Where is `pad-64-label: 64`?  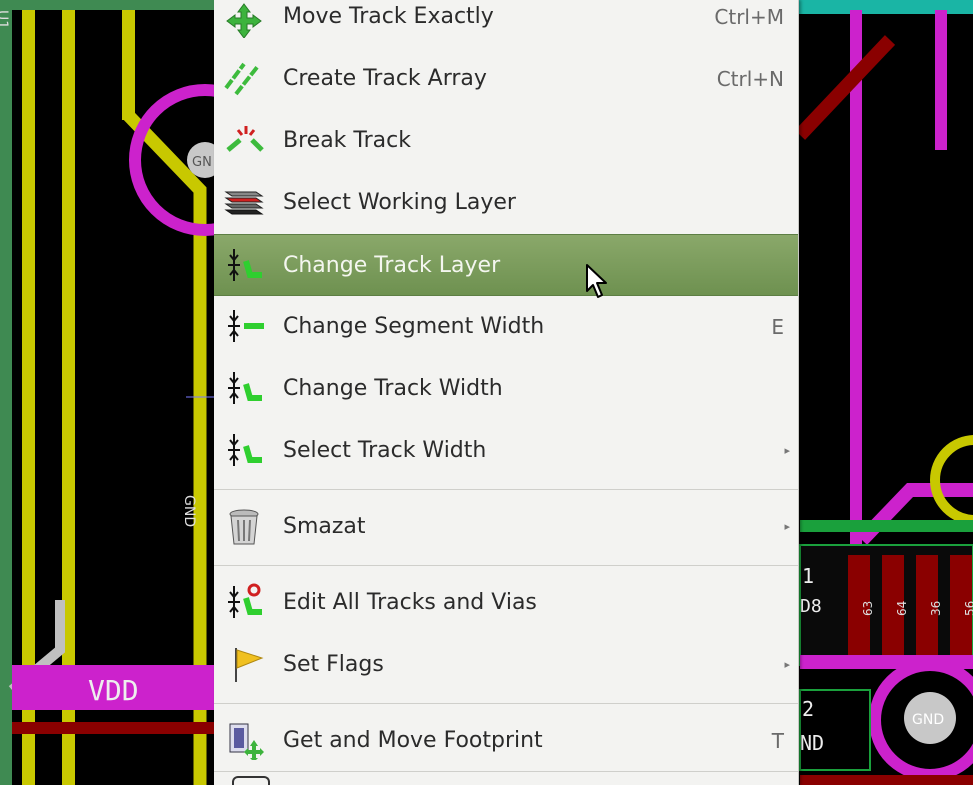 pad-64-label: 64 is located at coordinates (902, 608).